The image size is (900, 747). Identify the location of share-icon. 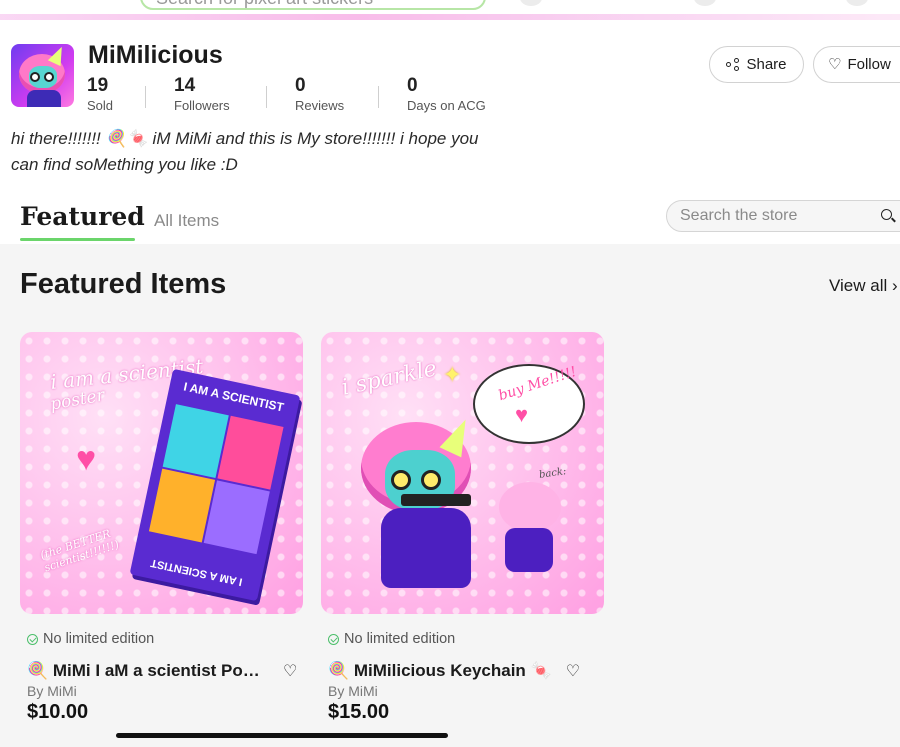
(733, 64).